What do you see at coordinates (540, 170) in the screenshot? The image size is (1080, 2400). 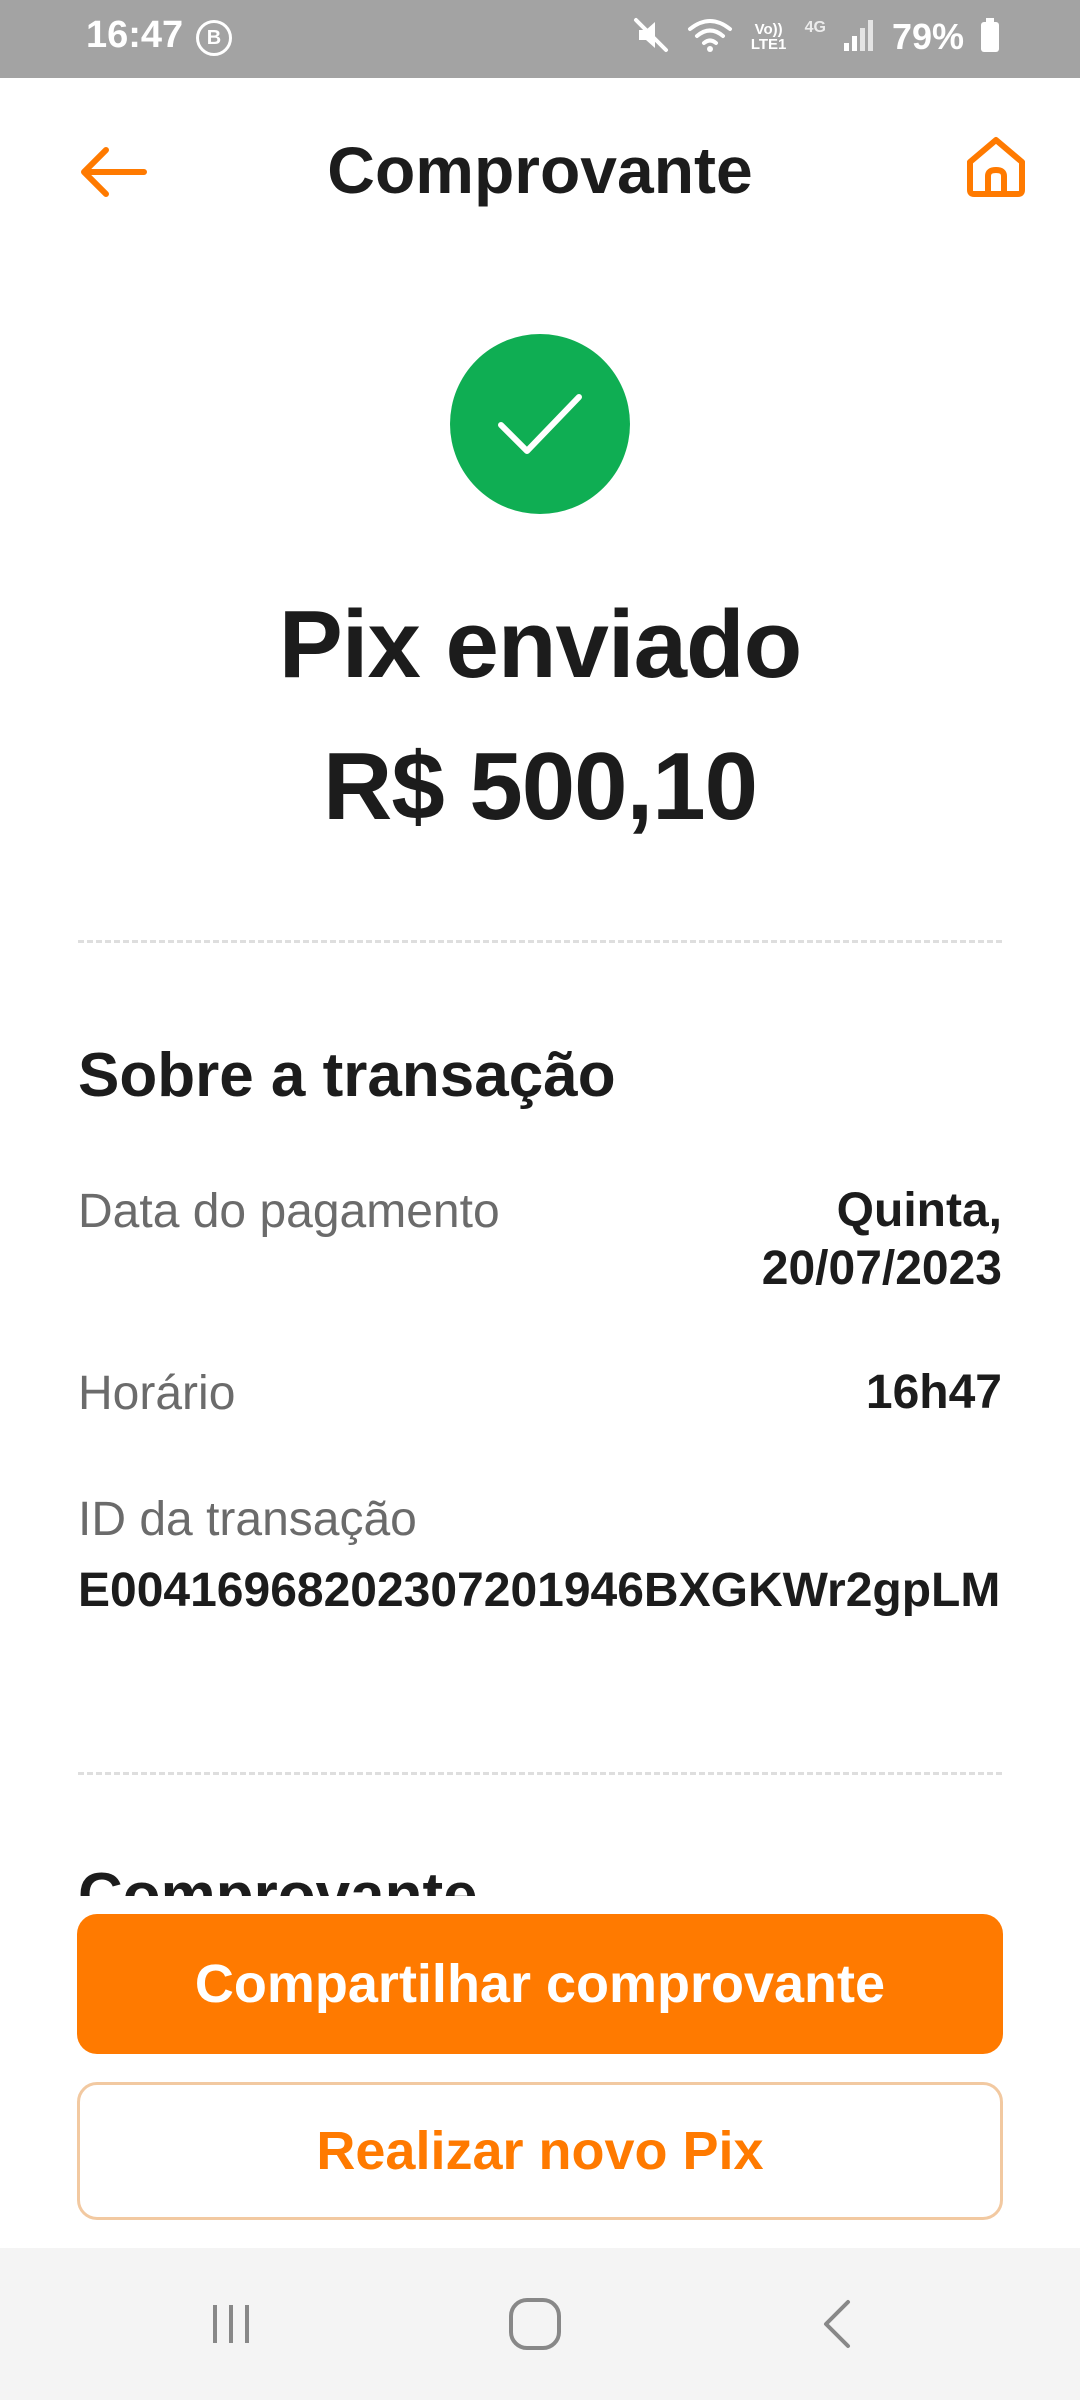 I see `page-title: Comprovante` at bounding box center [540, 170].